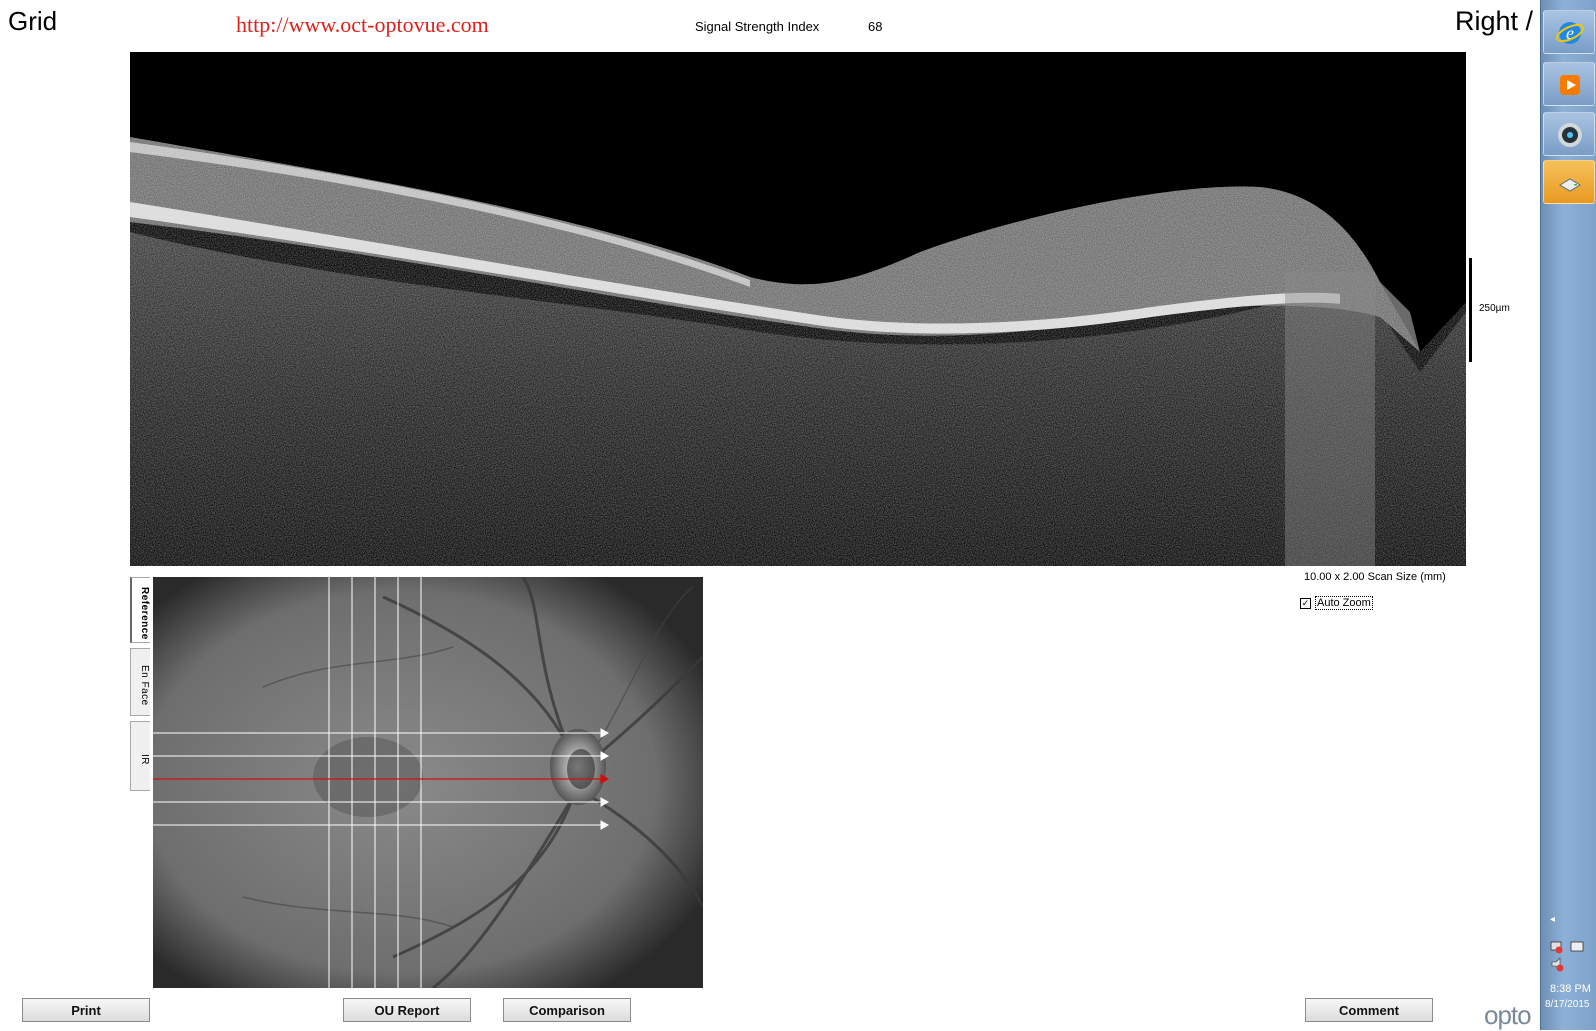 The width and height of the screenshot is (1596, 1031). Describe the element at coordinates (1552, 919) in the screenshot. I see `tray-expand-icon: ◂` at that location.